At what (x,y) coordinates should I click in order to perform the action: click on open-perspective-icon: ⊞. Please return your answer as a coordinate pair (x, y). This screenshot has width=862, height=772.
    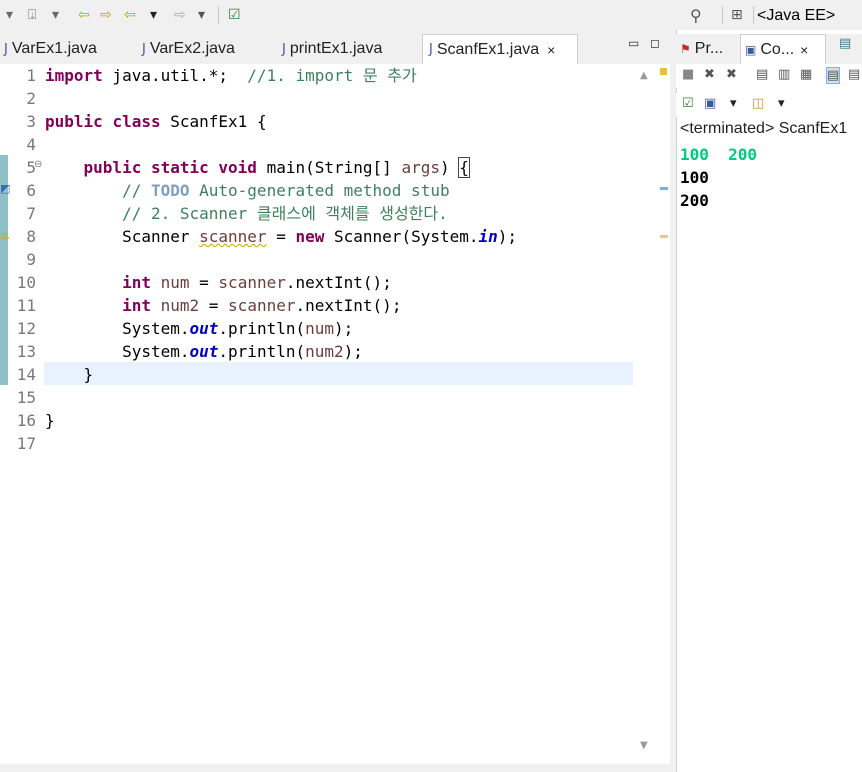
    Looking at the image, I should click on (737, 15).